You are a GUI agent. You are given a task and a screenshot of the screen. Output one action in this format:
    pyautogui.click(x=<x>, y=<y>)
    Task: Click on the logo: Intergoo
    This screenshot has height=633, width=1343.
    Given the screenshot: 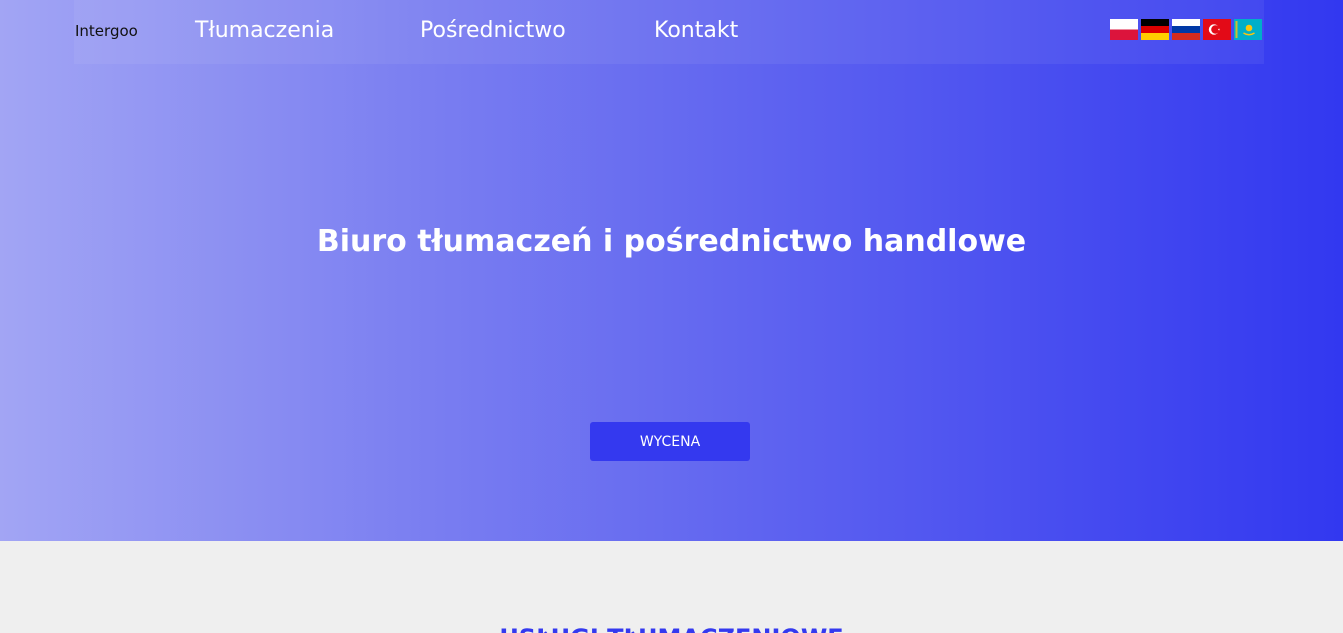 What is the action you would take?
    pyautogui.click(x=106, y=31)
    